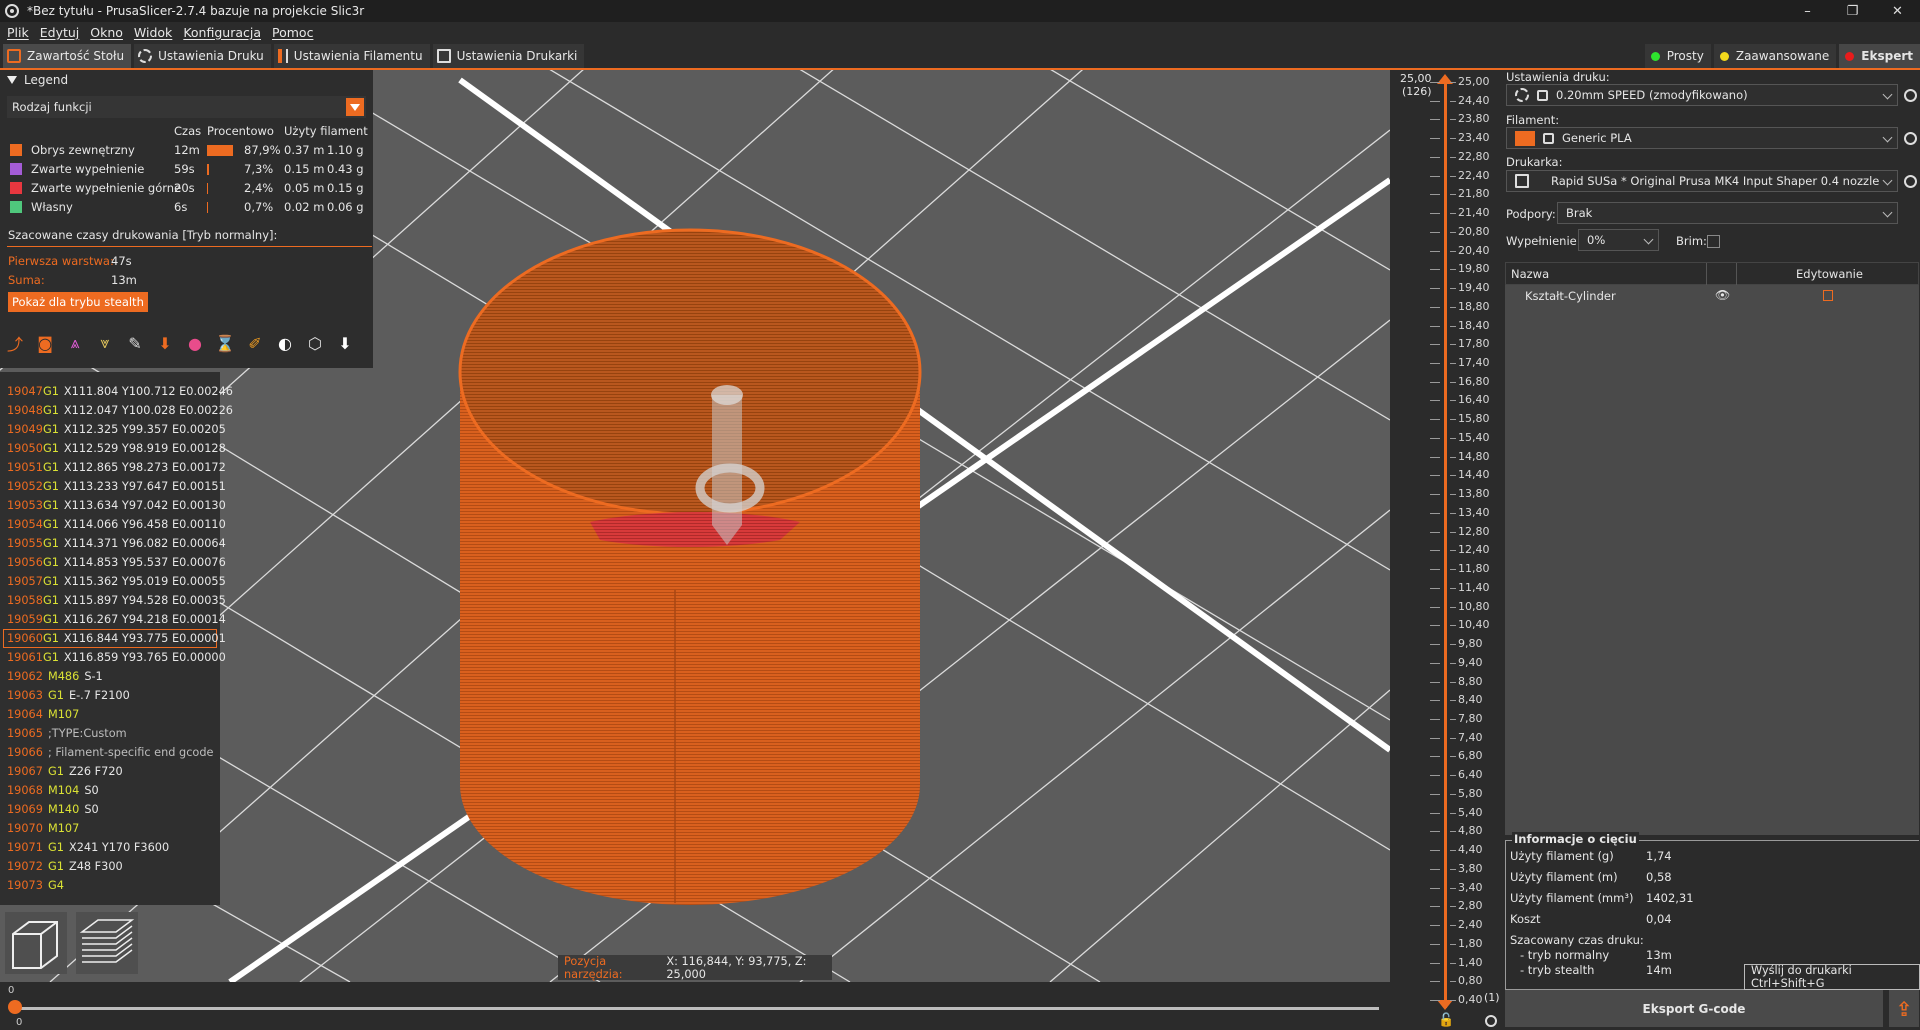 The height and width of the screenshot is (1030, 1920). What do you see at coordinates (78, 302) in the screenshot?
I see `show-stealth-button: Pokaż dla trybu stealth` at bounding box center [78, 302].